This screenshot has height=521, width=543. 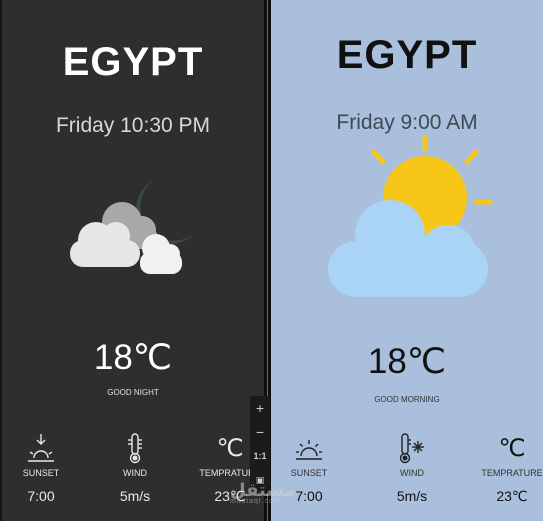 What do you see at coordinates (133, 125) in the screenshot?
I see `date-time: Friday 10:30 PM` at bounding box center [133, 125].